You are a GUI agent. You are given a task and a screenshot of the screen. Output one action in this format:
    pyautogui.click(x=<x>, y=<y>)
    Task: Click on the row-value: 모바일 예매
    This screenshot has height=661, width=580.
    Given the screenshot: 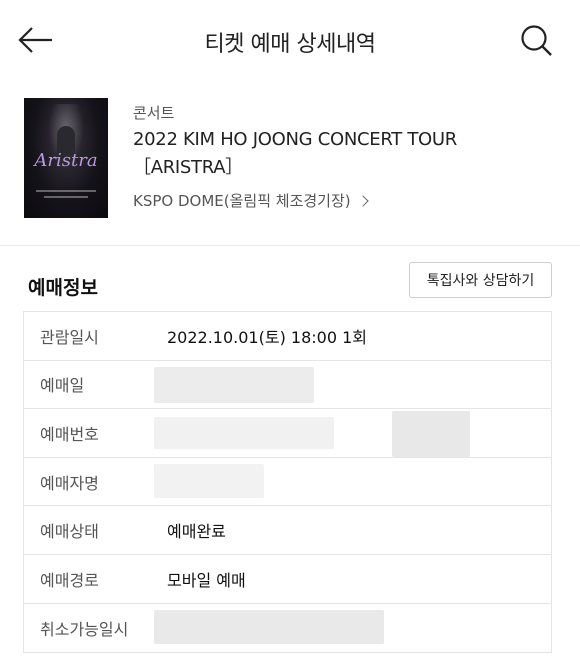 What is the action you would take?
    pyautogui.click(x=206, y=580)
    